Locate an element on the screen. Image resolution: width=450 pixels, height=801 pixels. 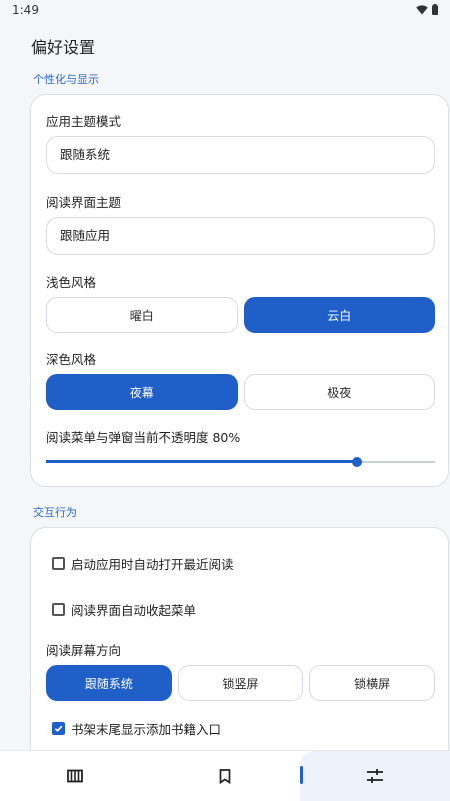
show-add-book-checkbox is located at coordinates (58, 728).